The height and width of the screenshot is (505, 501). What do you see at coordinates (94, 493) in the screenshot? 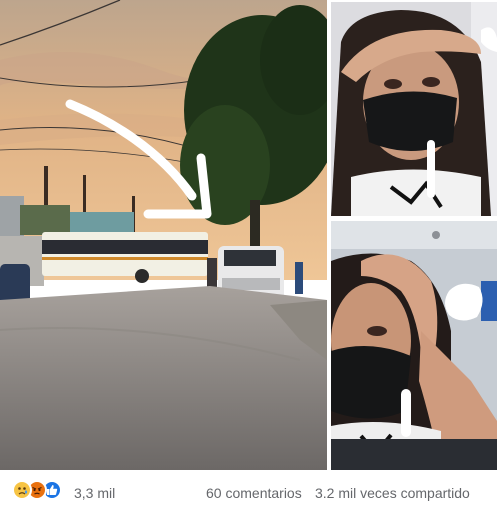
I see `reaction-count: 3,3 mil` at bounding box center [94, 493].